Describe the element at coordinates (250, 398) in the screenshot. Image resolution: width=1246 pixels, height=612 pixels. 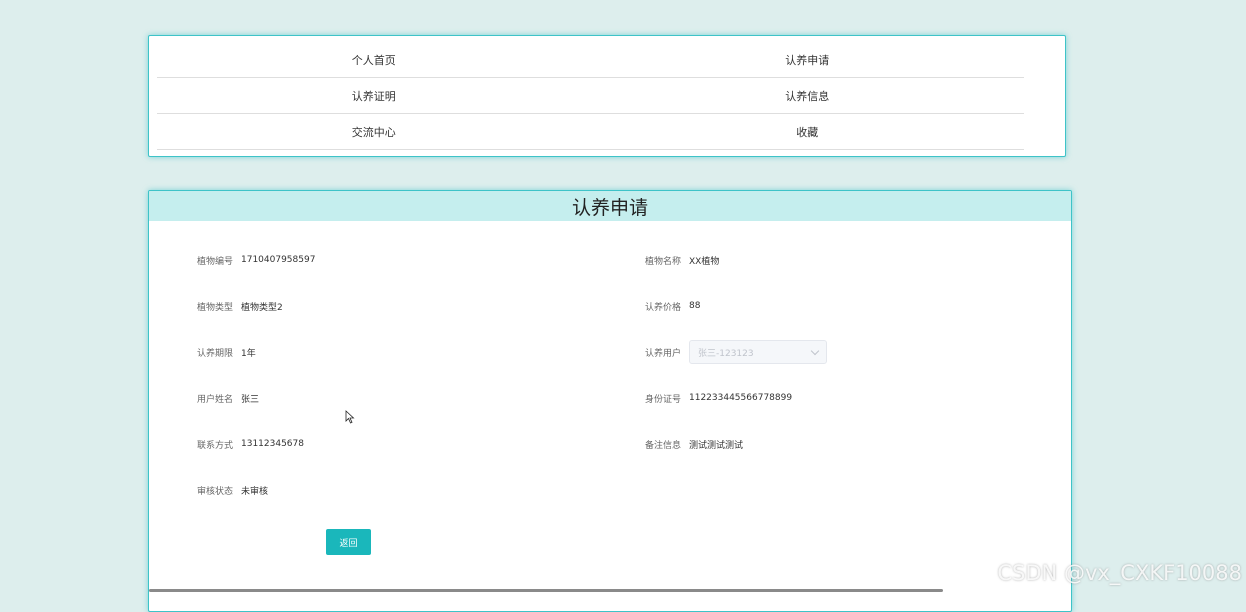
I see `field-value: 张三` at that location.